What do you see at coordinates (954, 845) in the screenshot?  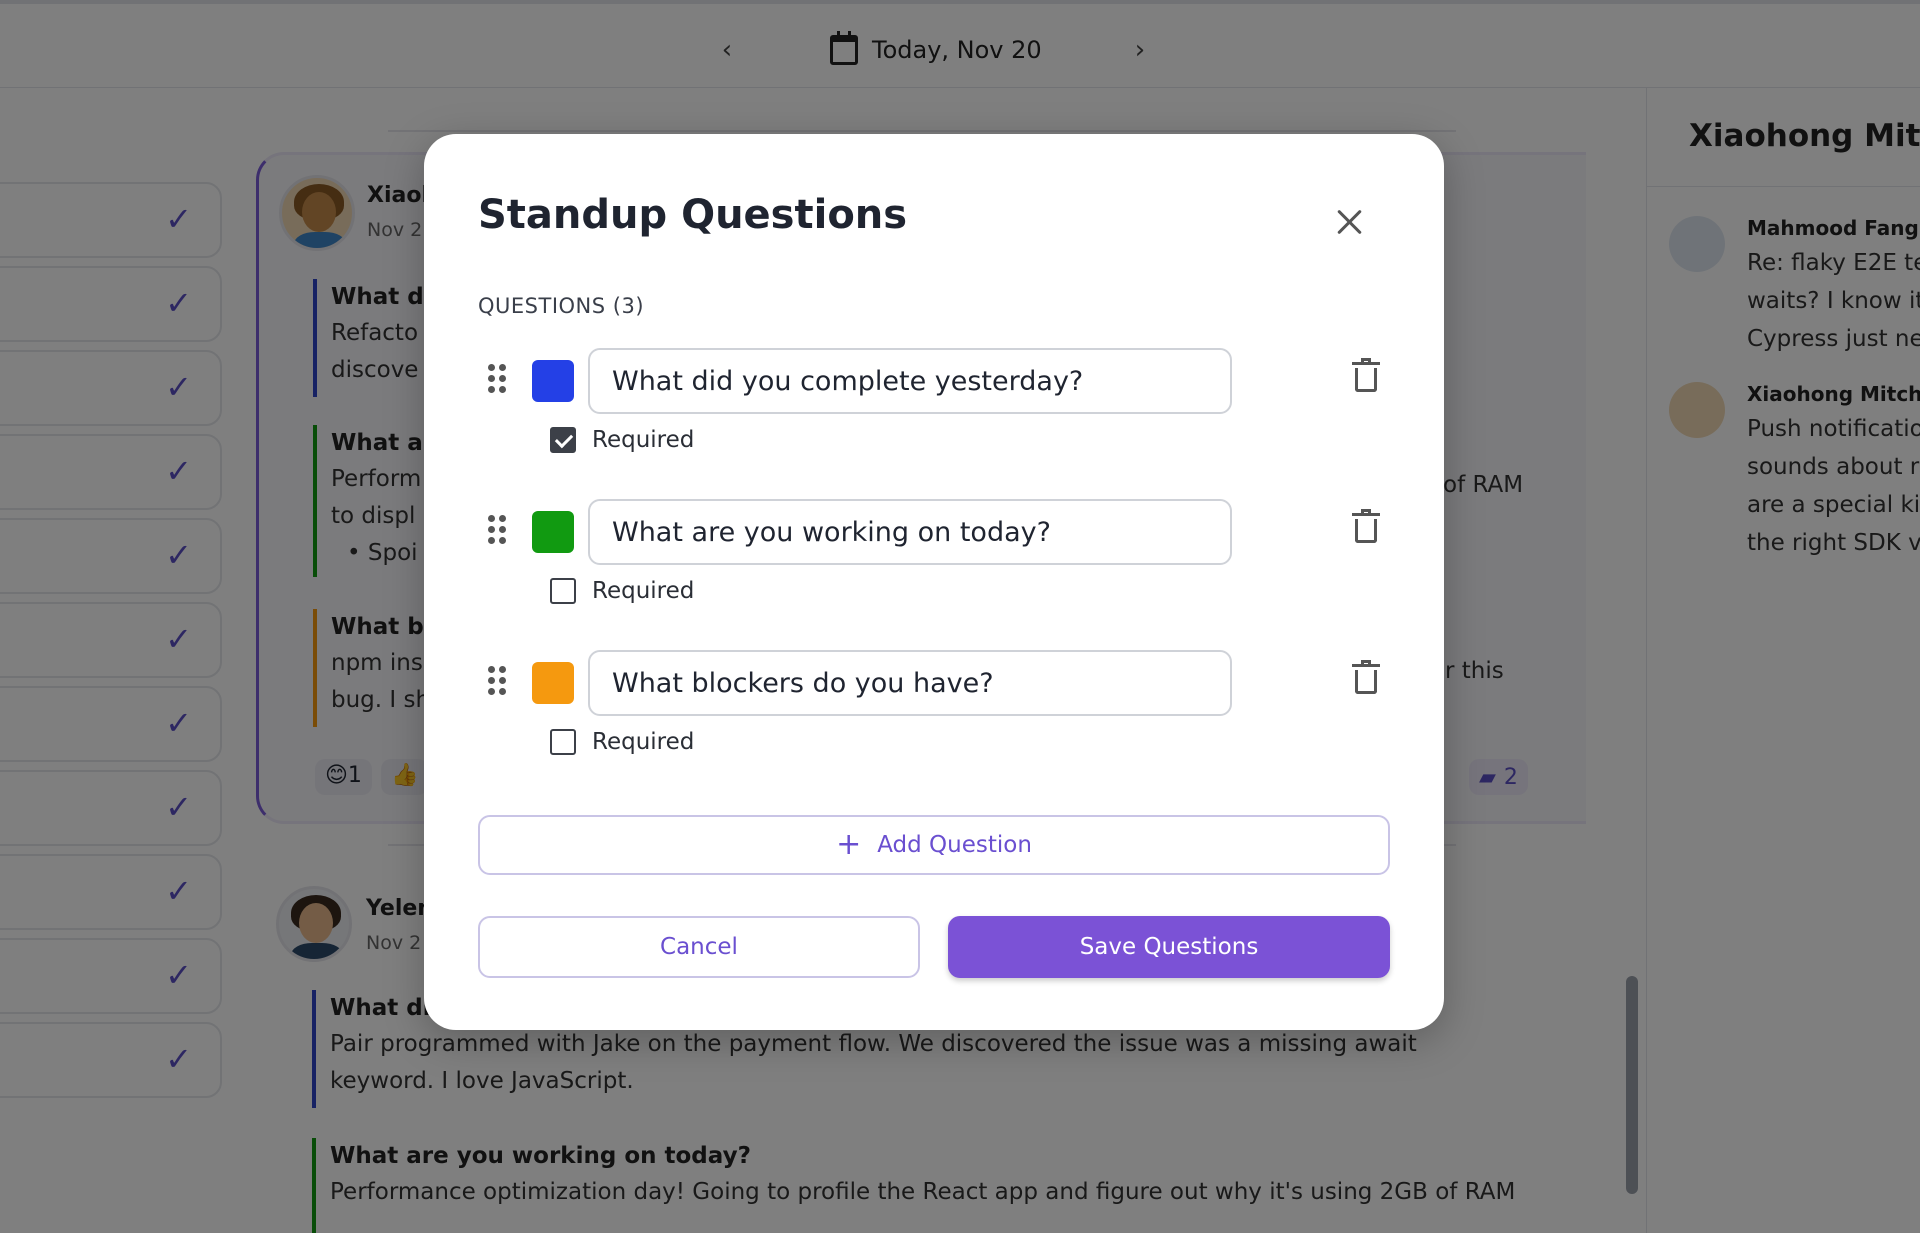 I see `add-question-label: Add Question` at bounding box center [954, 845].